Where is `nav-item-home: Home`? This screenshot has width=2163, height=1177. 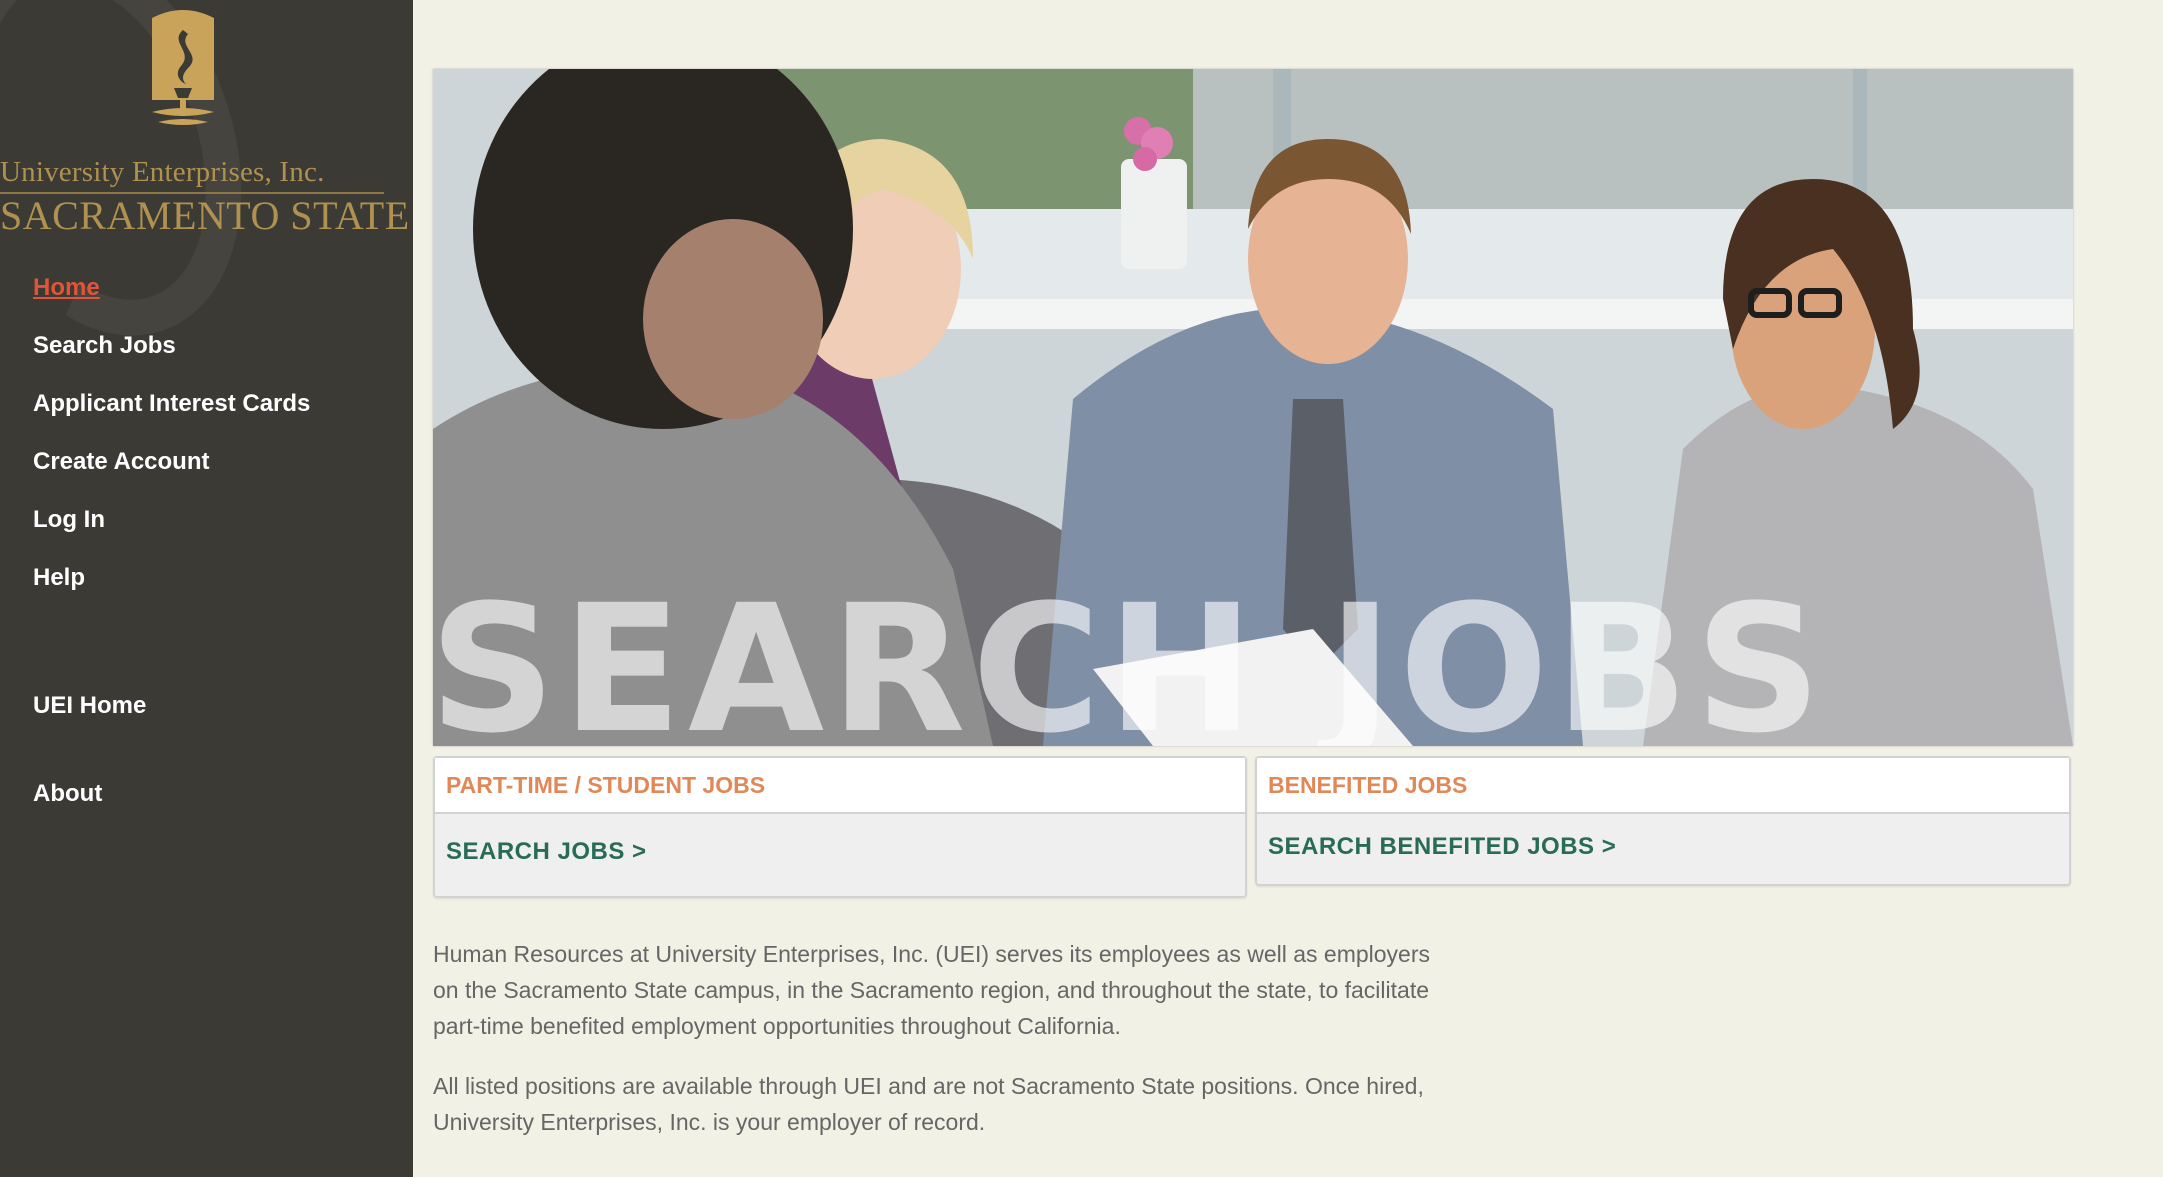
nav-item-home: Home is located at coordinates (171, 301).